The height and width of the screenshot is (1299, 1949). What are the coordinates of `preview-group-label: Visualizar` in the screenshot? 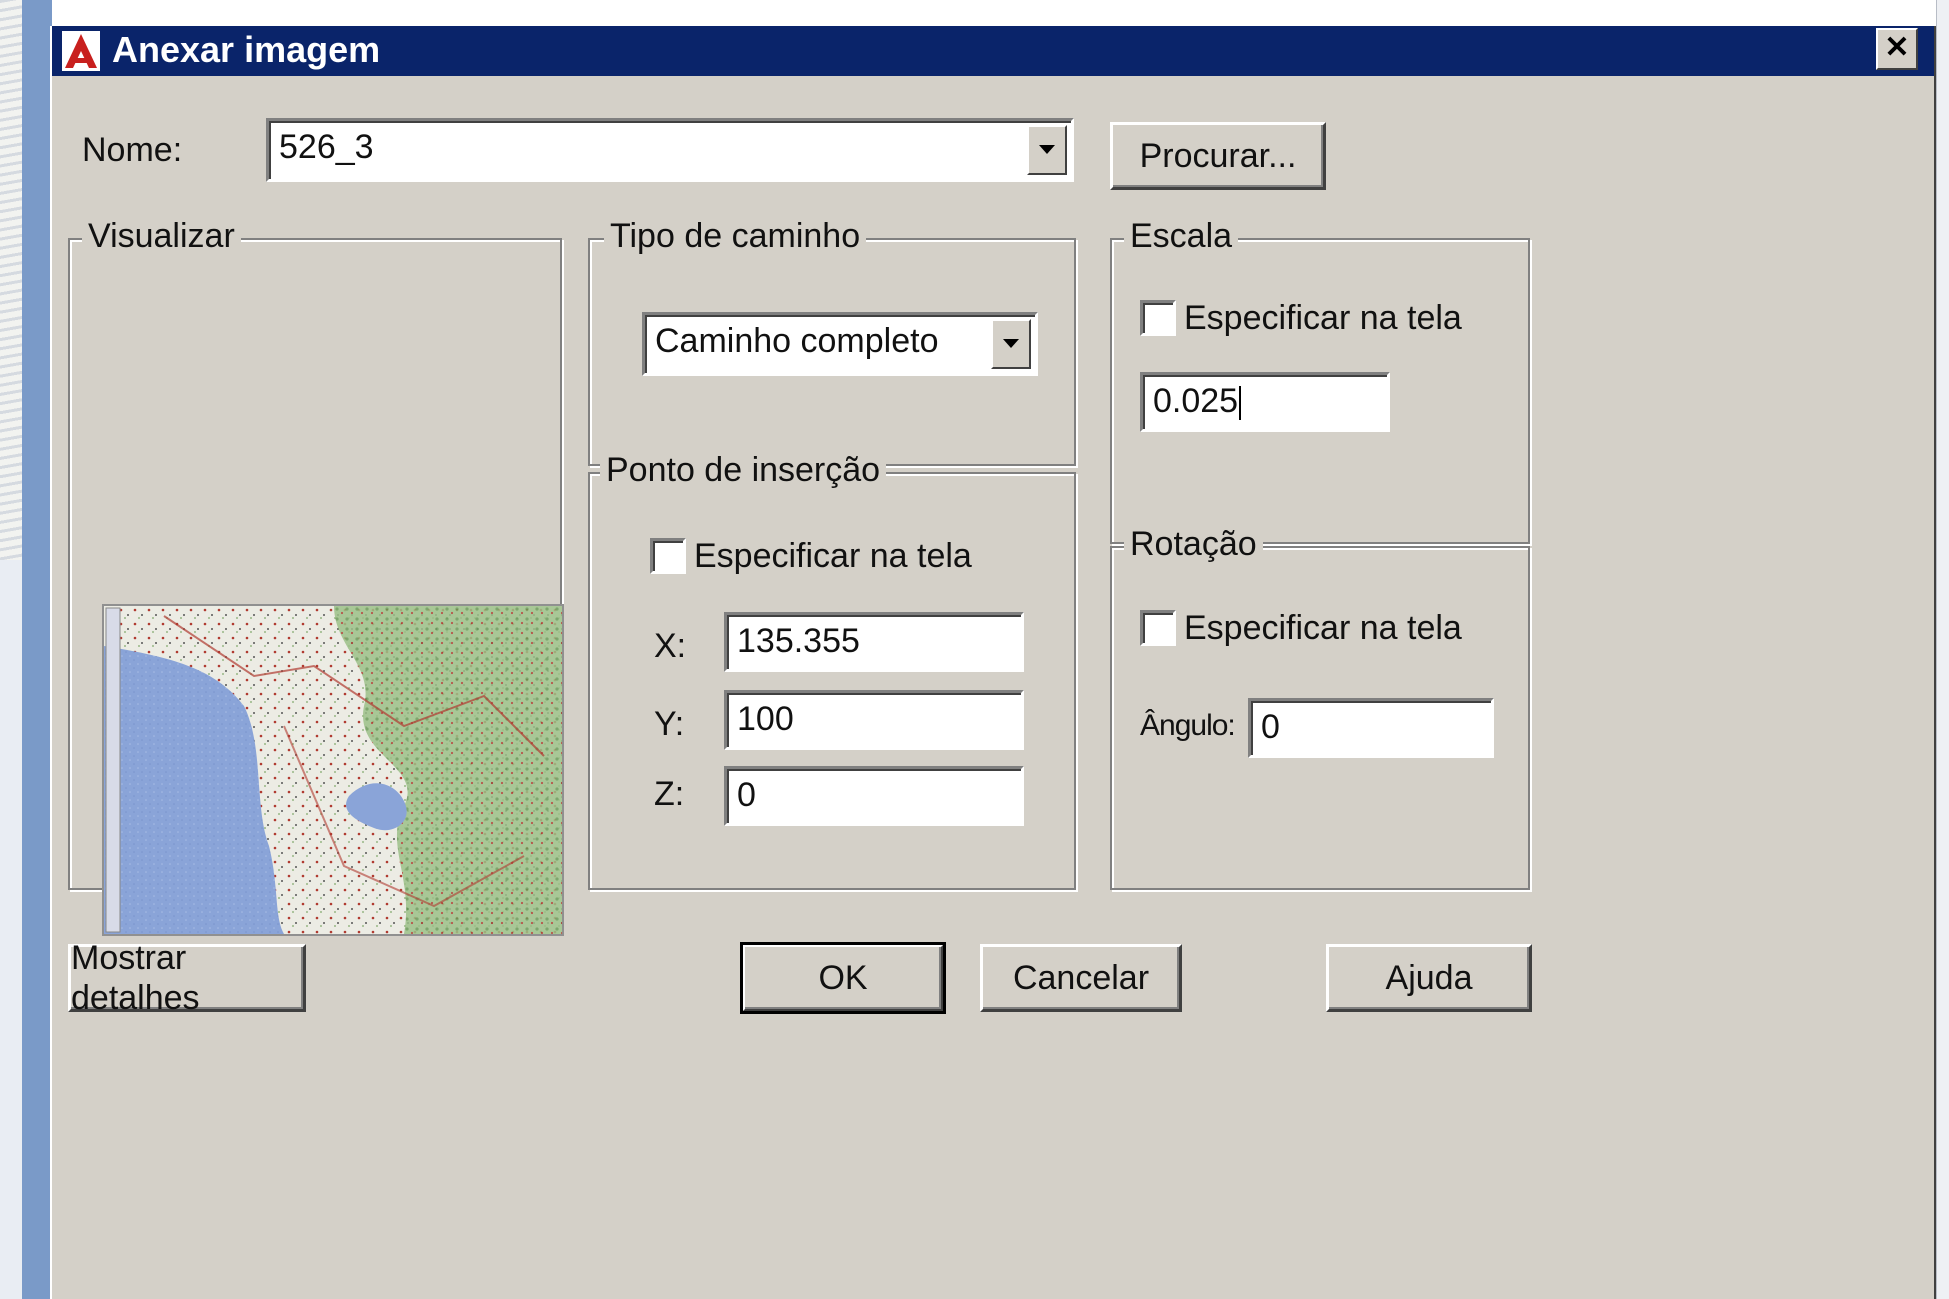 It's located at (161, 236).